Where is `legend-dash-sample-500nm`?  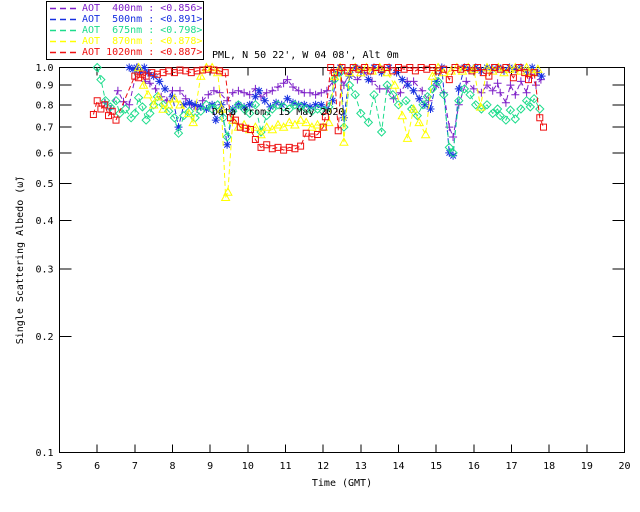 legend-dash-sample-500nm is located at coordinates (64, 19).